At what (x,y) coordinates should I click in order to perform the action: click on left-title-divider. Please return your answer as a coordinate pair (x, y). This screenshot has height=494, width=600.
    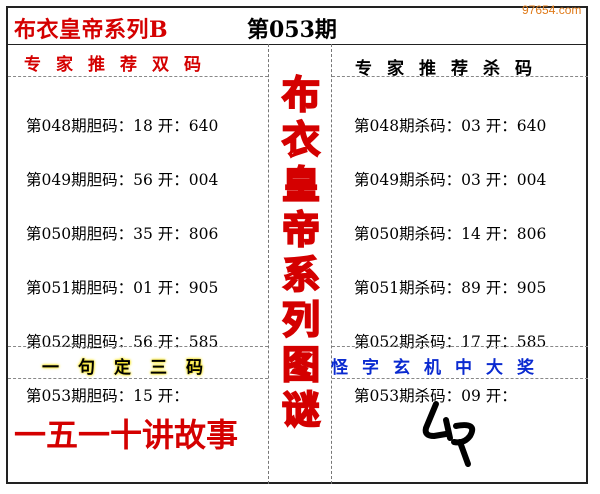
    Looking at the image, I should click on (138, 76).